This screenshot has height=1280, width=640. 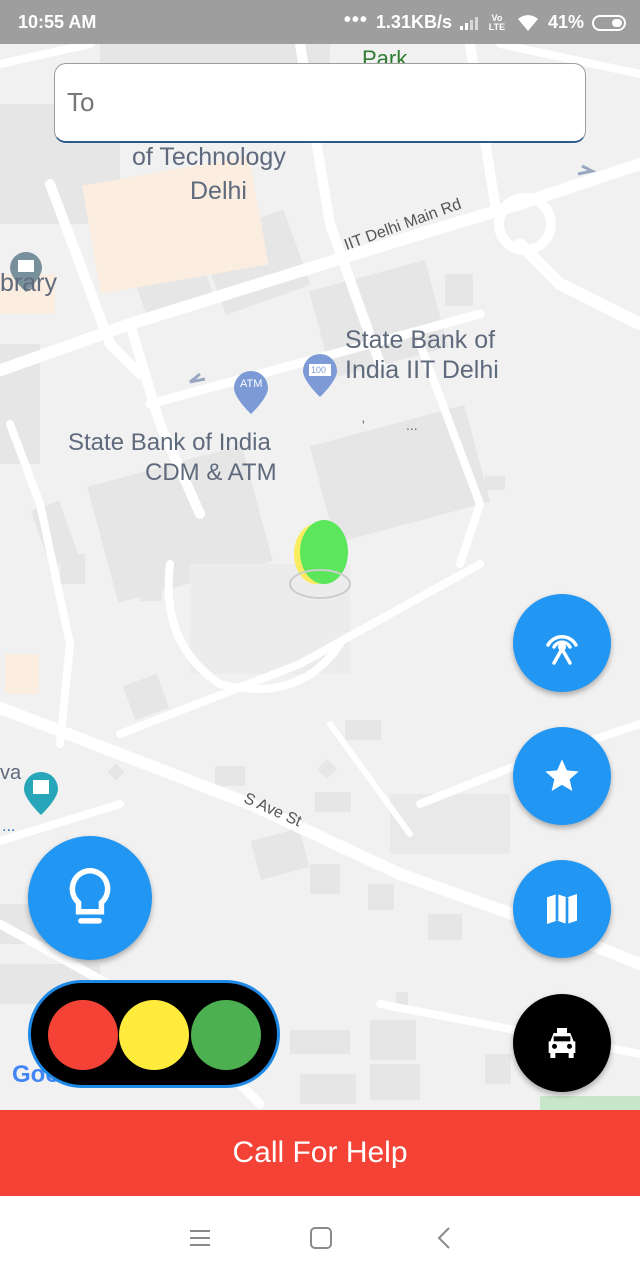 I want to click on label-sbi-line2: India IIT Delhi, so click(x=422, y=370).